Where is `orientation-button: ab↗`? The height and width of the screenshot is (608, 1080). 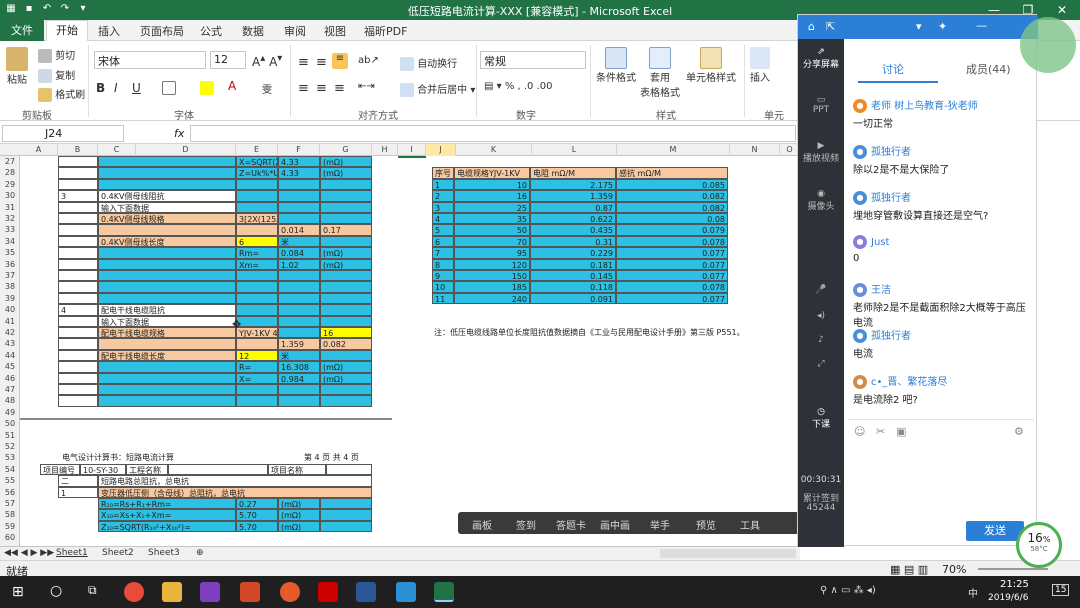 orientation-button: ab↗ is located at coordinates (368, 60).